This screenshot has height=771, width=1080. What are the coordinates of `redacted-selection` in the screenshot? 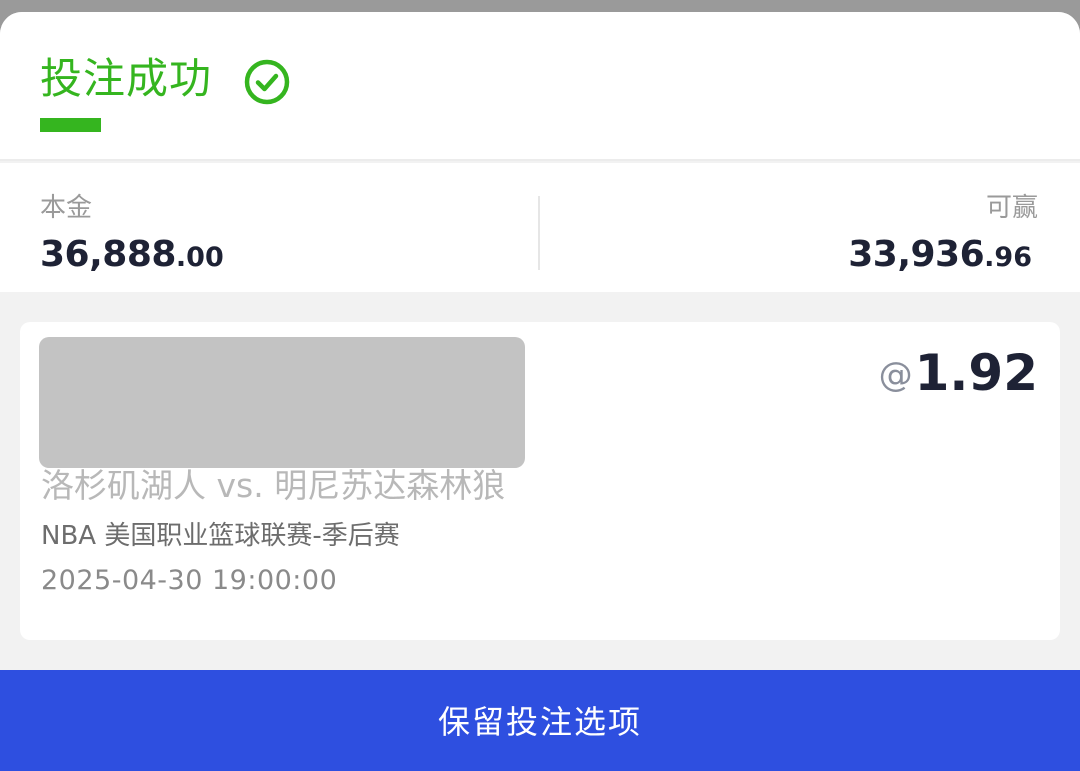 It's located at (282, 402).